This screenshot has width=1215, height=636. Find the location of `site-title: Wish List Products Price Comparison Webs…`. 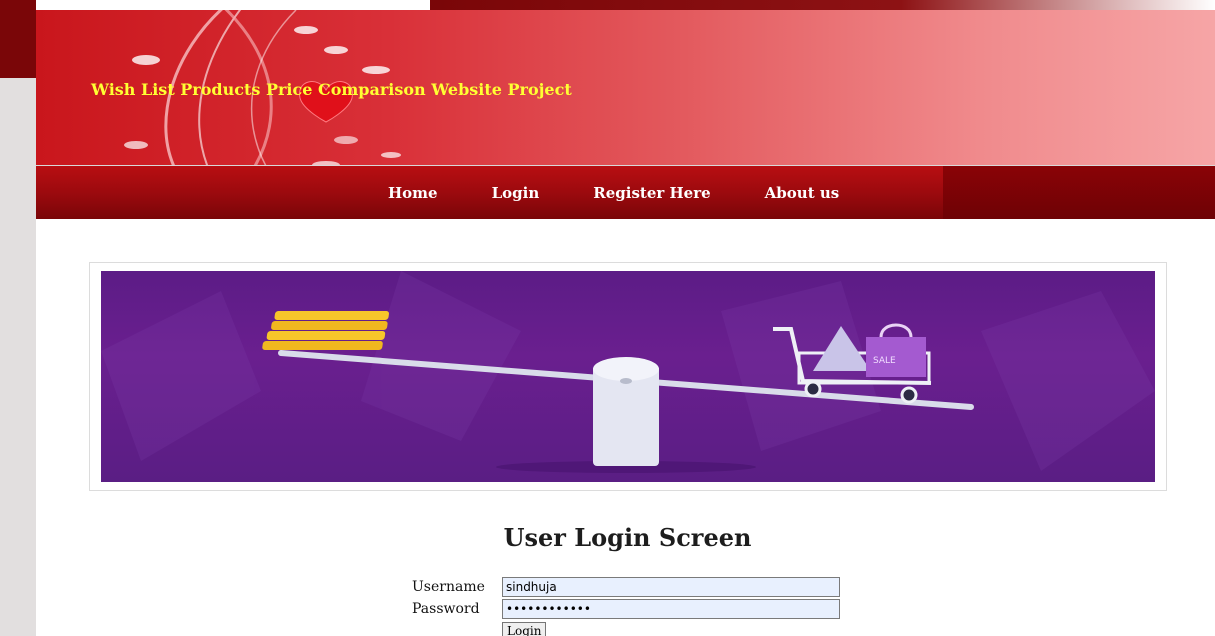

site-title: Wish List Products Price Comparison Webs… is located at coordinates (331, 89).